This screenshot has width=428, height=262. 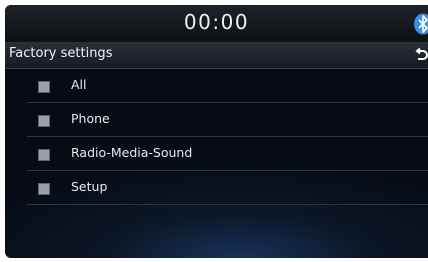 I want to click on status-bar: 00:00, so click(x=216, y=23).